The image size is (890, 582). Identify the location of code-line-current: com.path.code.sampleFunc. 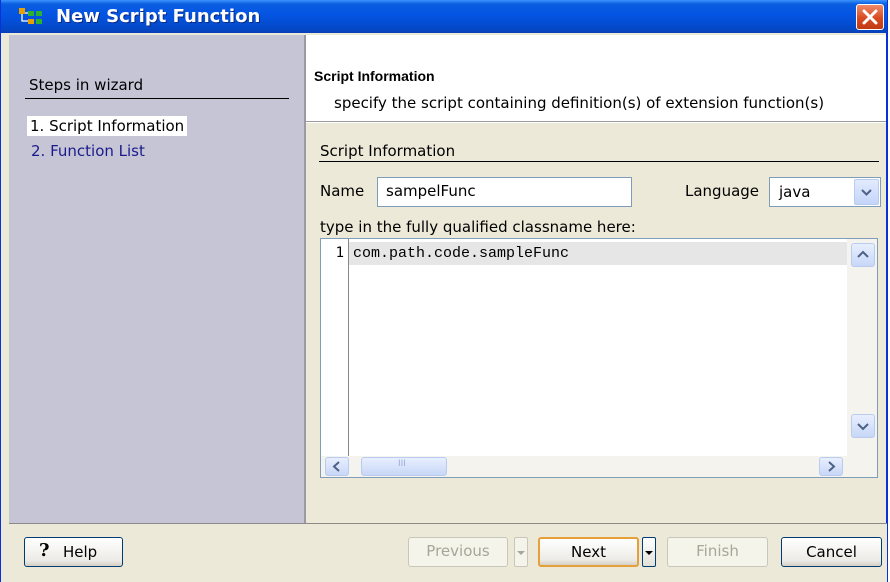
(598, 253).